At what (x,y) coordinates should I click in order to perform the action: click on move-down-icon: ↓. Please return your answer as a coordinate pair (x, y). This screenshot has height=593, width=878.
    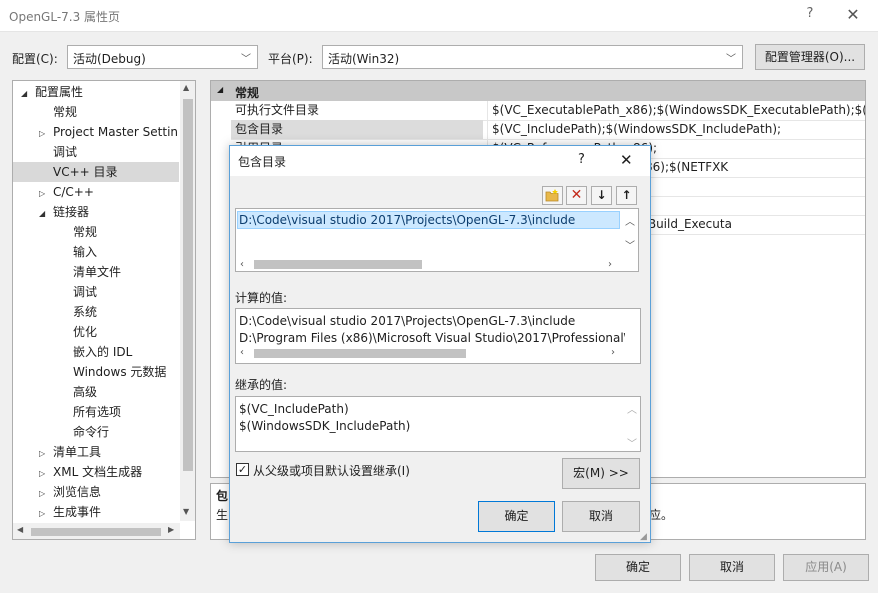
    Looking at the image, I should click on (601, 195).